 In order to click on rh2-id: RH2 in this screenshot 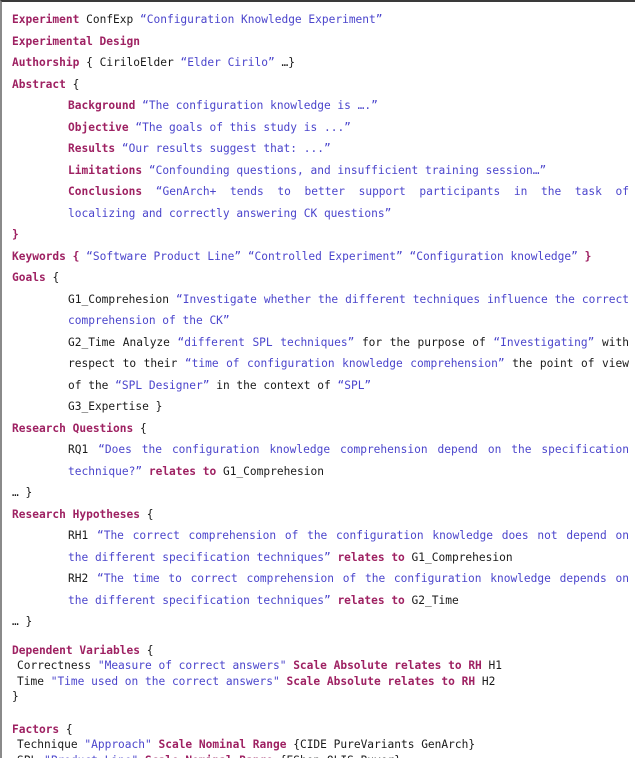, I will do `click(78, 578)`.